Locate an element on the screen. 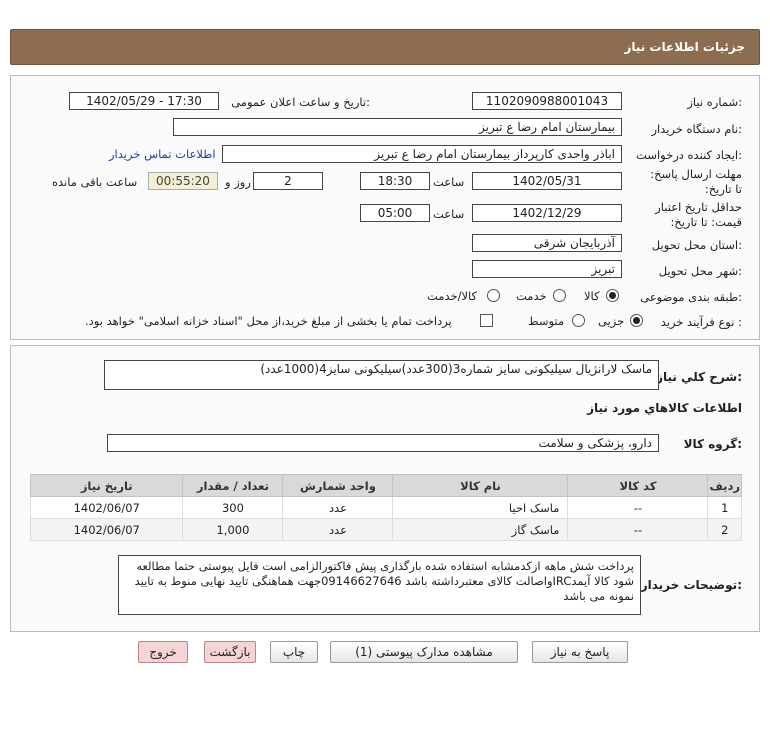 The width and height of the screenshot is (770, 745). category-goods-radio is located at coordinates (612, 295).